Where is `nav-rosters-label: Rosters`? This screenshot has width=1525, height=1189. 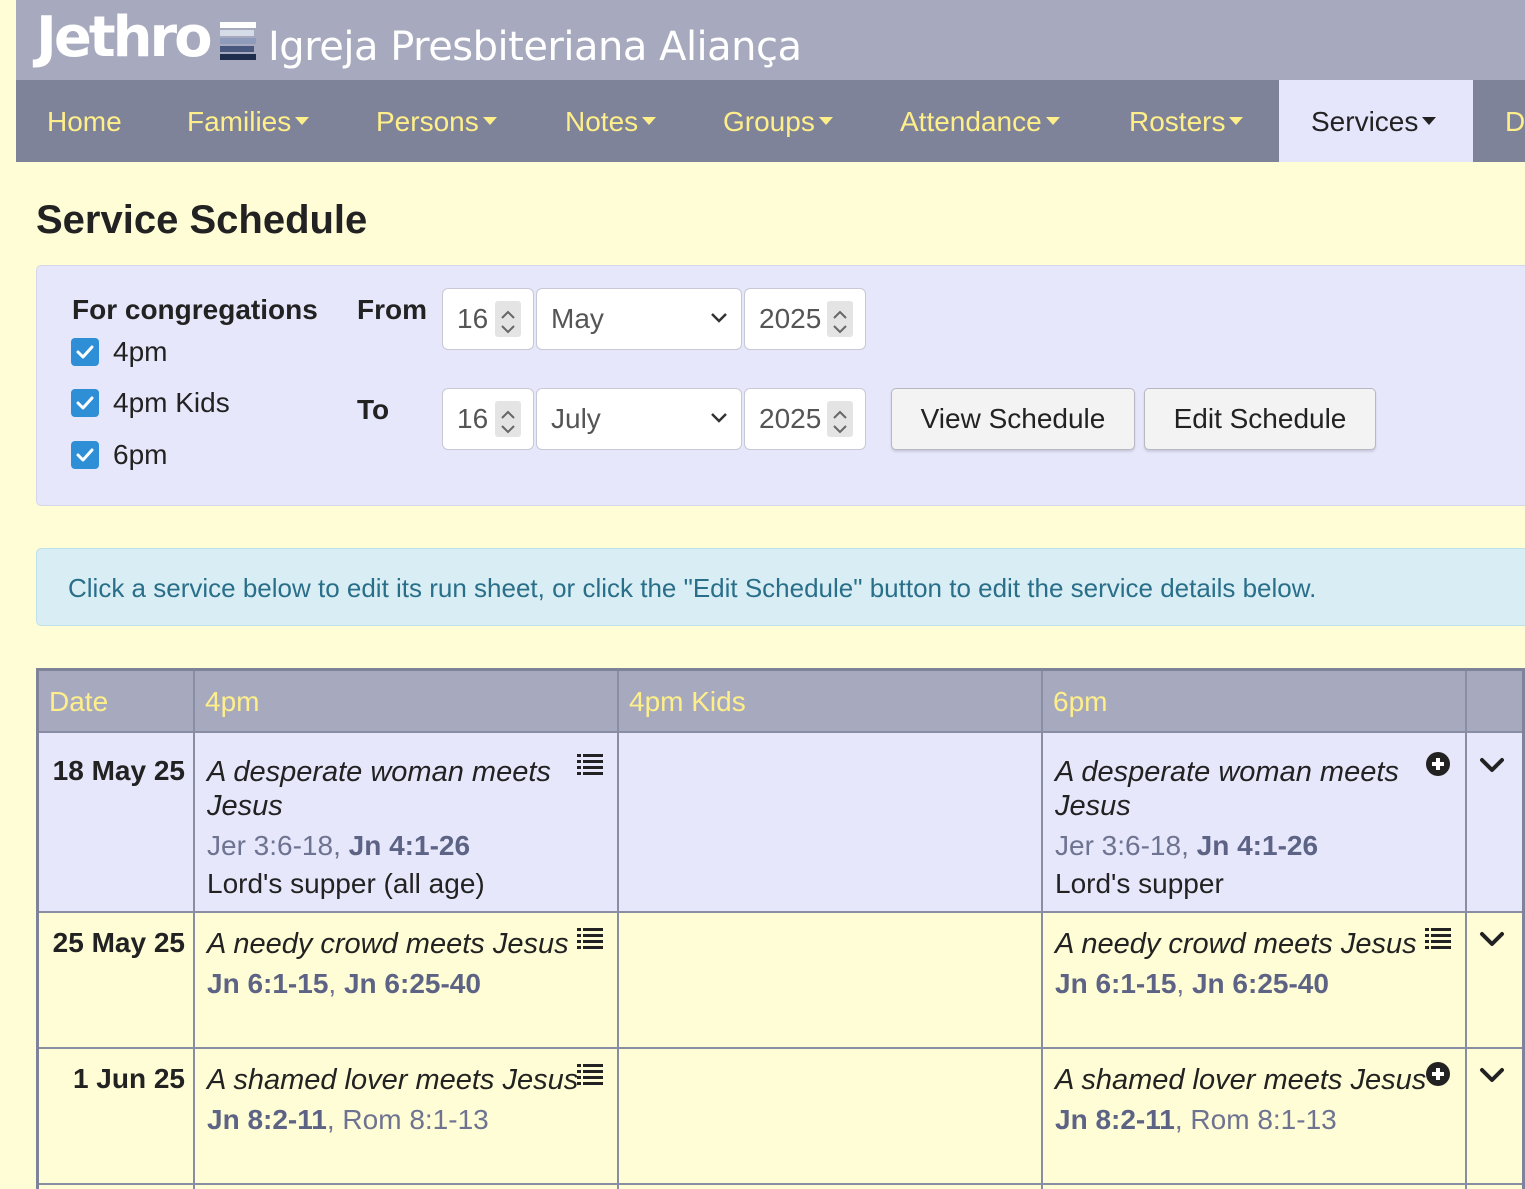 nav-rosters-label: Rosters is located at coordinates (1177, 121).